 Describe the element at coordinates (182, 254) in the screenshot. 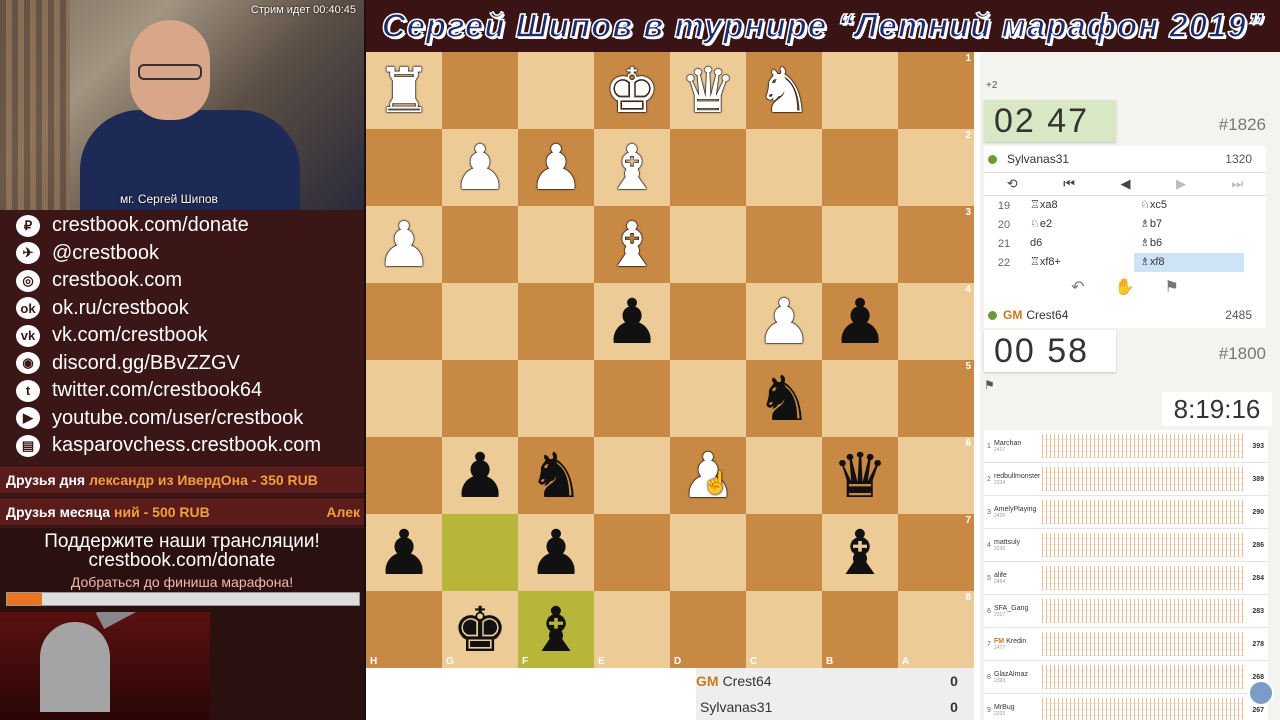

I see `social-link: ✈ @crestbook` at that location.